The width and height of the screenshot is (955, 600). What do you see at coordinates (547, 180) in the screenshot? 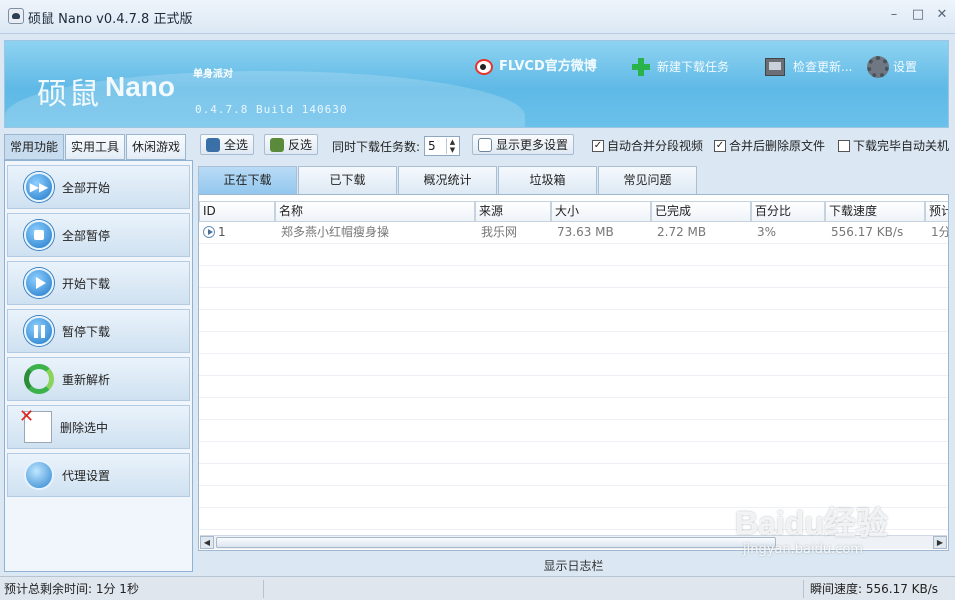
I see `tab-trash: 垃圾箱` at bounding box center [547, 180].